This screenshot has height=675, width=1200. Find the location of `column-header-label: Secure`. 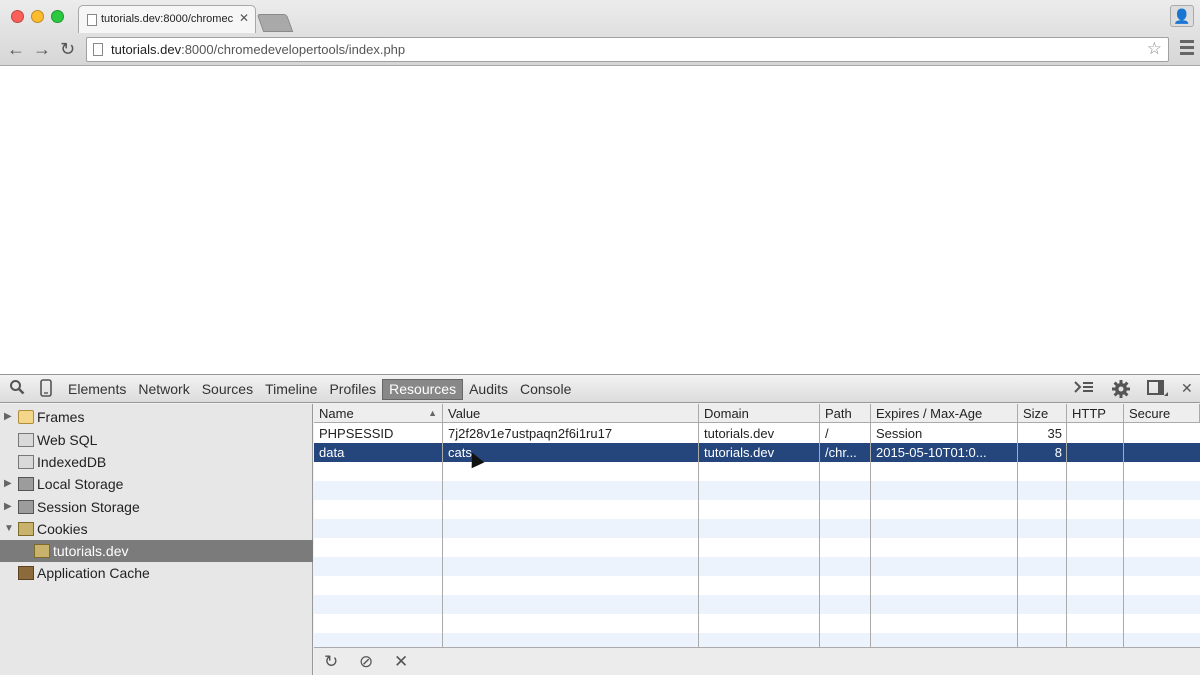

column-header-label: Secure is located at coordinates (1150, 413).